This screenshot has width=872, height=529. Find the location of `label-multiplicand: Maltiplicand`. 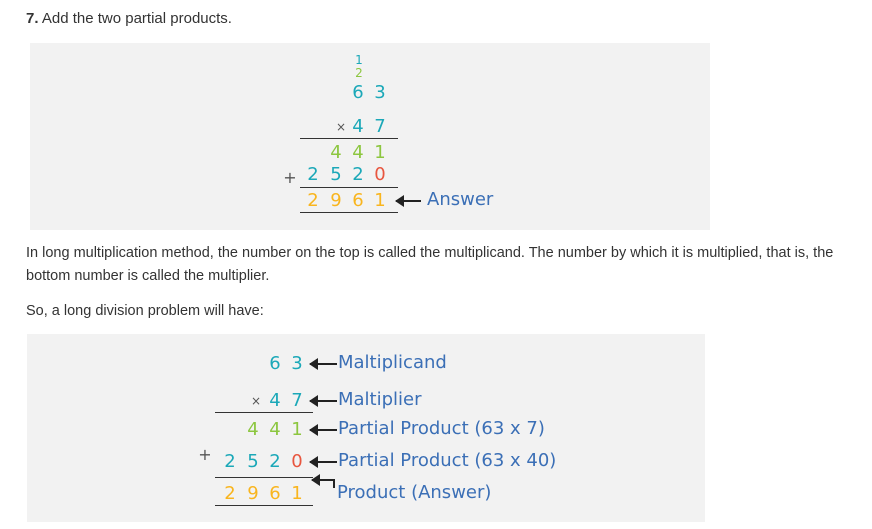

label-multiplicand: Maltiplicand is located at coordinates (392, 362).